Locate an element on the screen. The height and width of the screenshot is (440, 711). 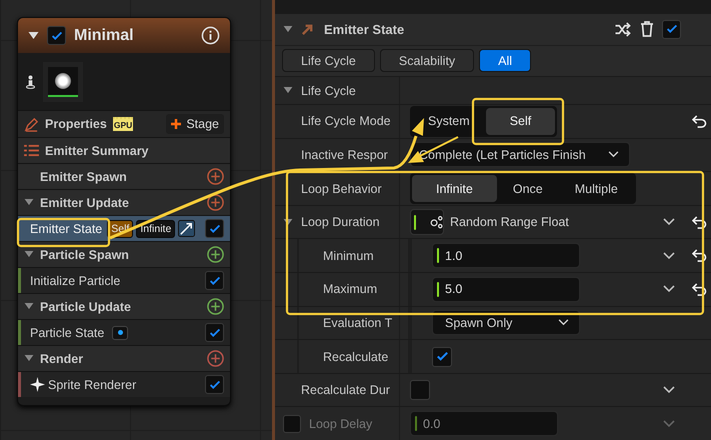
property-label: Inactive Respor is located at coordinates (344, 155).